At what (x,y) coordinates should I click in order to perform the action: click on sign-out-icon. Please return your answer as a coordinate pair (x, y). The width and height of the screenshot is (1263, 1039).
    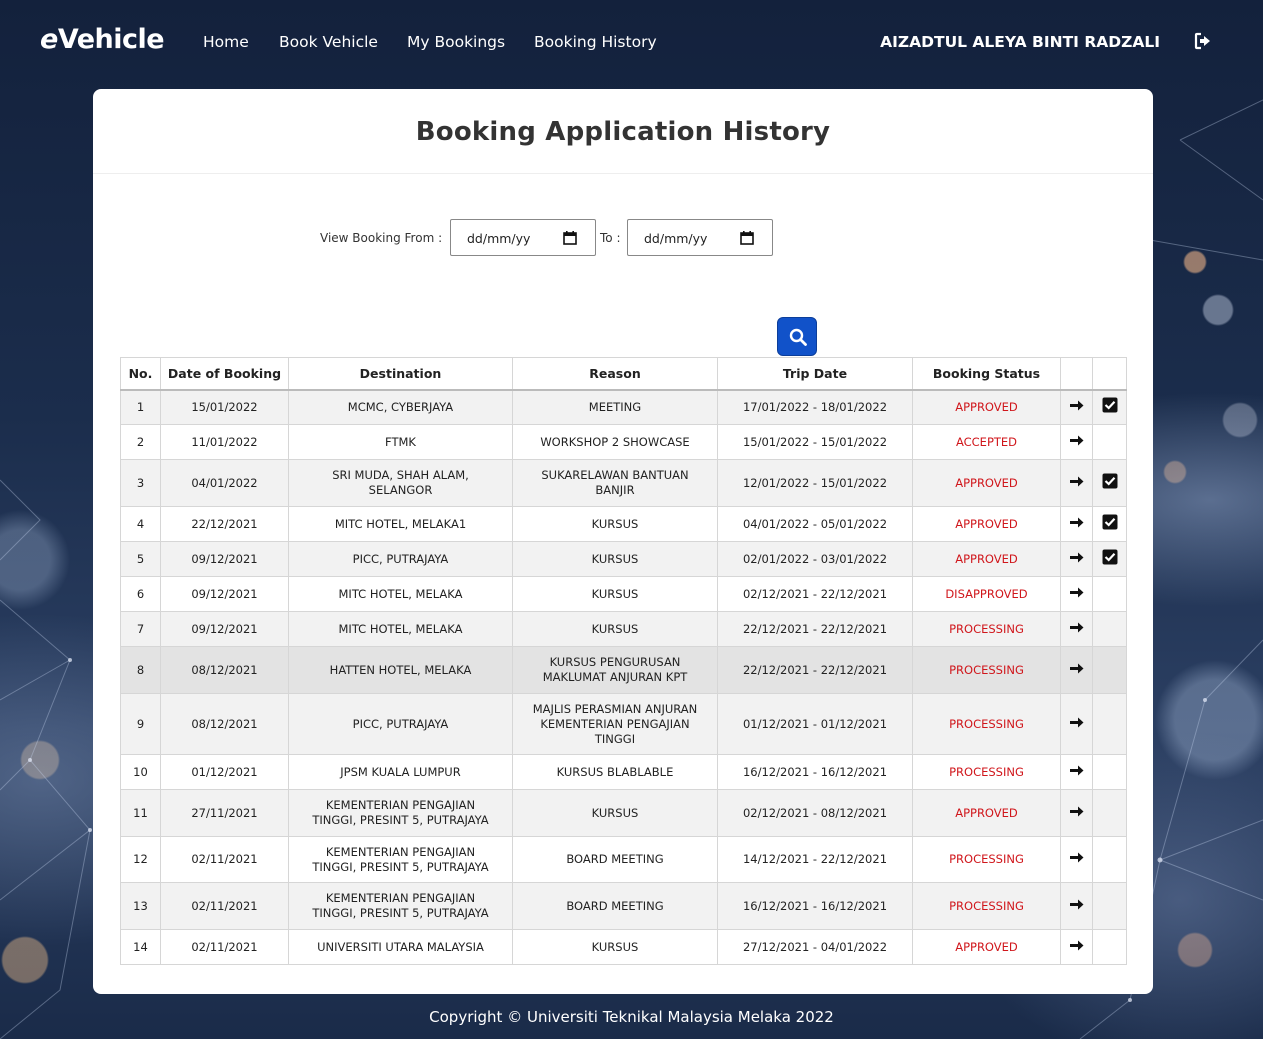
    Looking at the image, I should click on (1203, 41).